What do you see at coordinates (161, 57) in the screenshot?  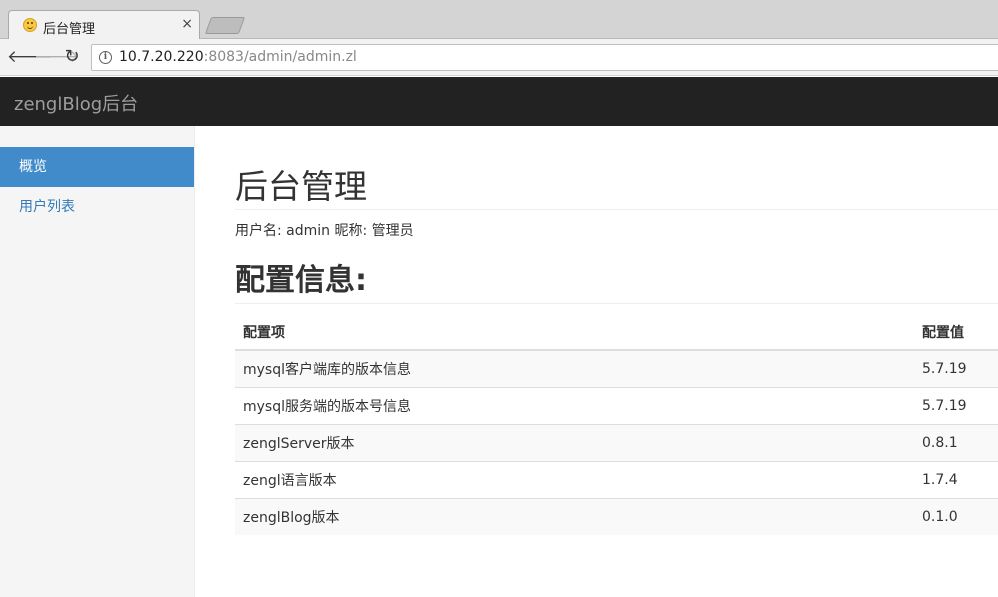 I see `url-host: 10.7.20.220` at bounding box center [161, 57].